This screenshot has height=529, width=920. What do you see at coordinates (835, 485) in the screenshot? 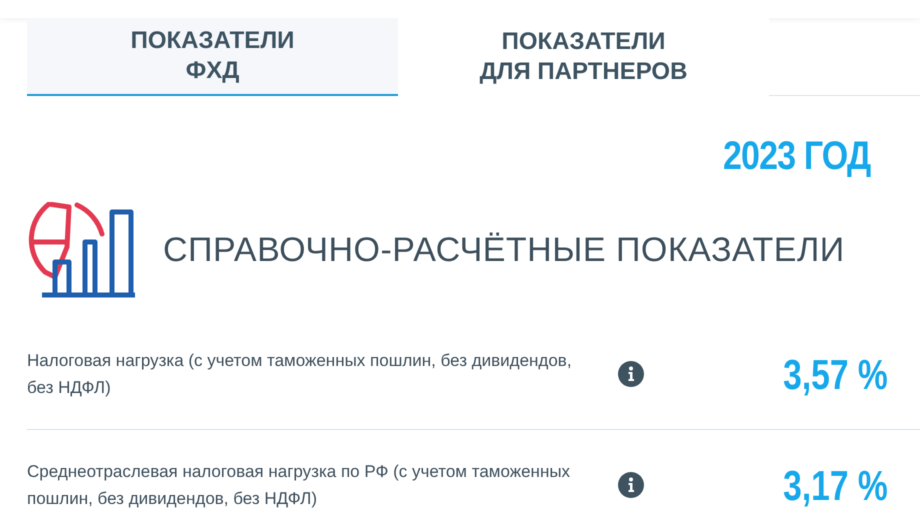
I see `indicator-value: 3,17 %` at bounding box center [835, 485].